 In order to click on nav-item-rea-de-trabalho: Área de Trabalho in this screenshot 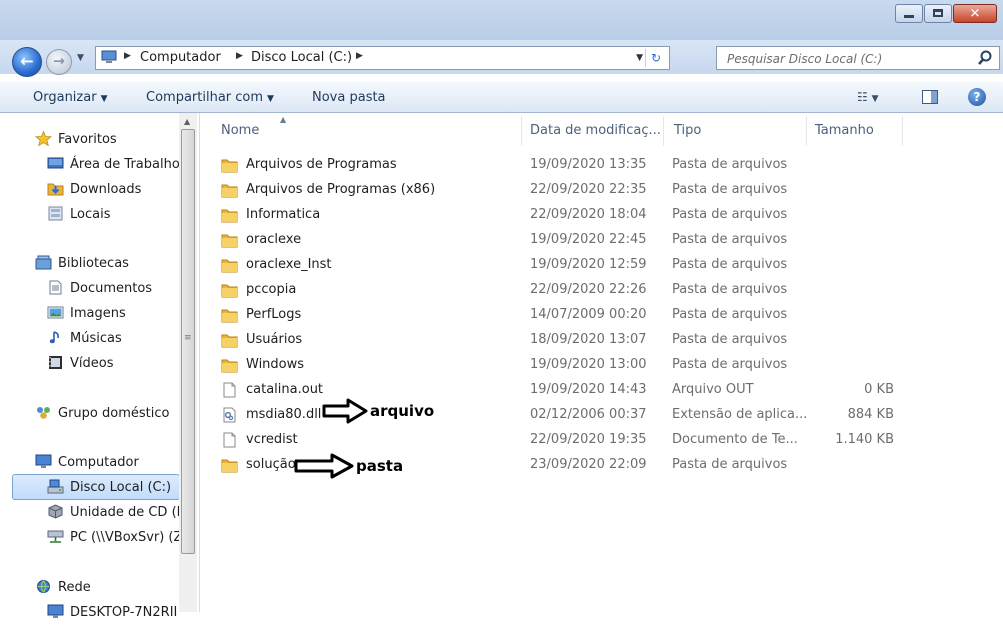, I will do `click(113, 165)`.